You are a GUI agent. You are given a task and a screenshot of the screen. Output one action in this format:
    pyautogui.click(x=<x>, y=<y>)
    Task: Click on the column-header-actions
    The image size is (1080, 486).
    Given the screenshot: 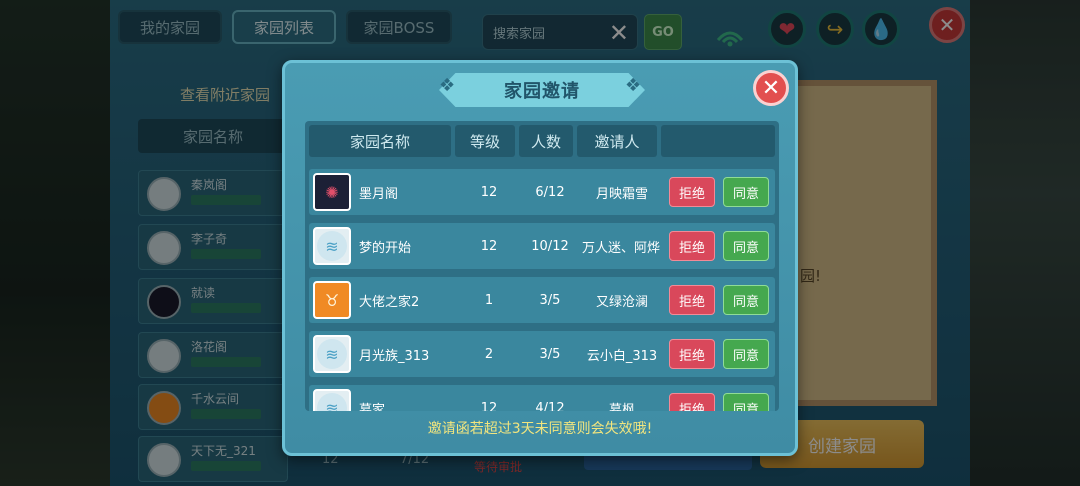 What is the action you would take?
    pyautogui.click(x=718, y=141)
    